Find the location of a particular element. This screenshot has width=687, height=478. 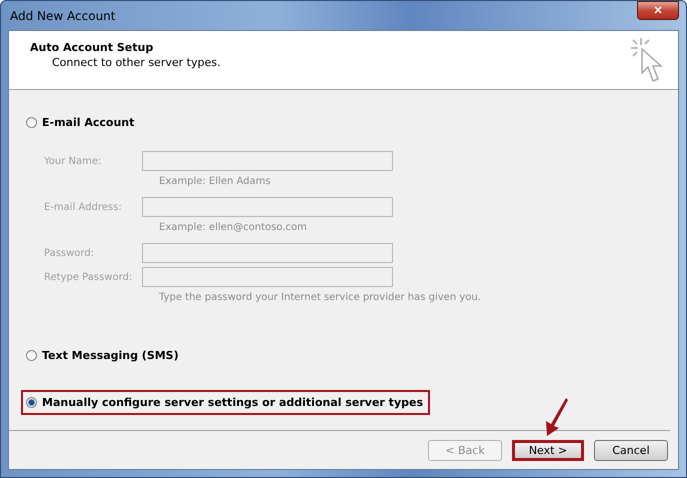

radio-option: E-mail Account is located at coordinates (81, 122).